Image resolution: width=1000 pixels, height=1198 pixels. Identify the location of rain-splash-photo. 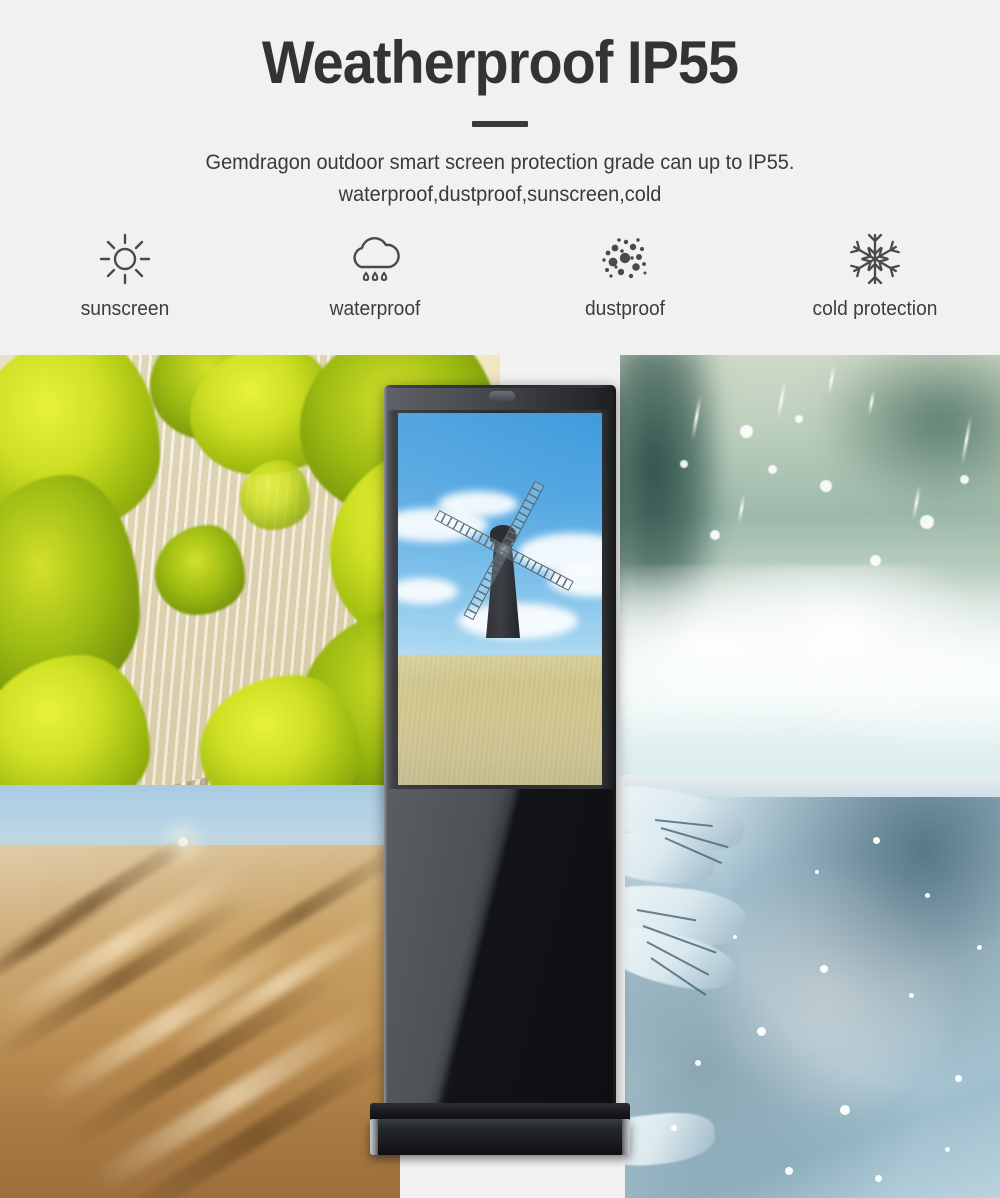
(810, 565).